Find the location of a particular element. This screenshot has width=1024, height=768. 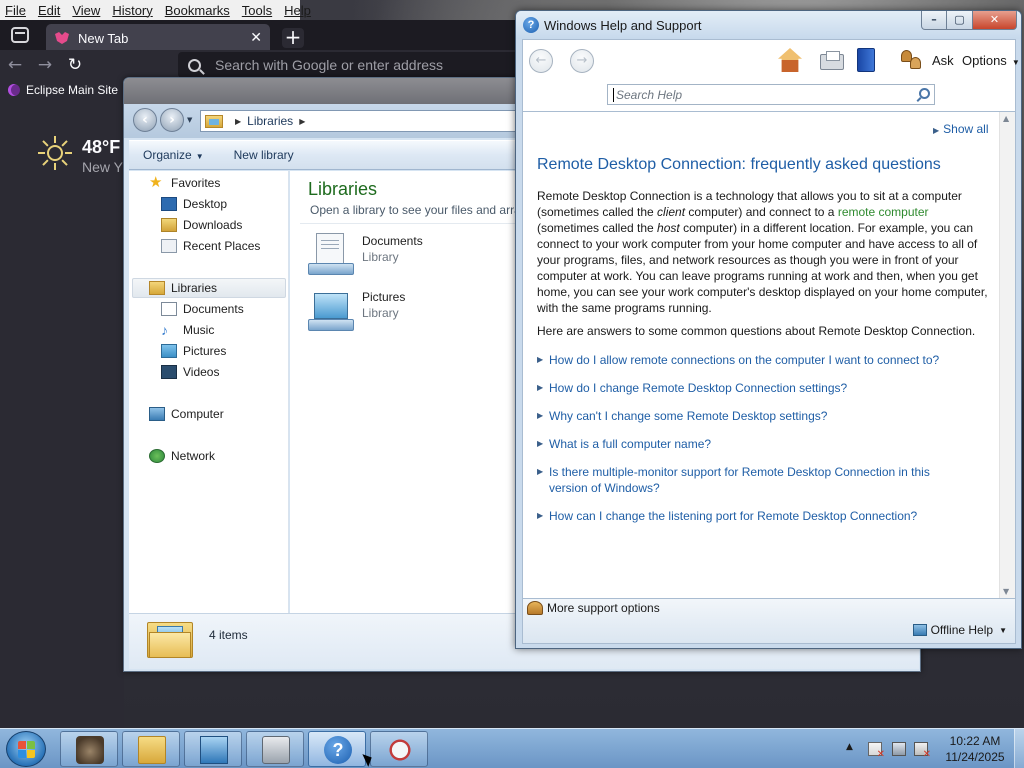

bookmark-eclipse: Eclipse Main Site is located at coordinates (72, 90).